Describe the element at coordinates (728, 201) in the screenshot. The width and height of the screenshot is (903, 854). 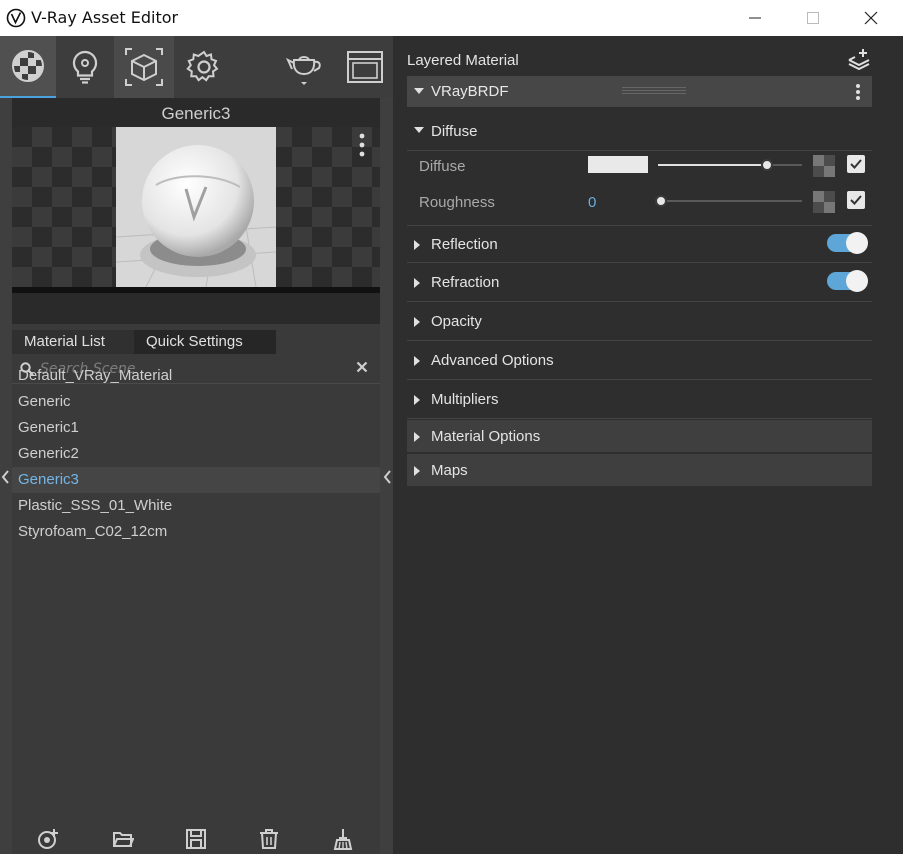
I see `roughness-slider` at that location.